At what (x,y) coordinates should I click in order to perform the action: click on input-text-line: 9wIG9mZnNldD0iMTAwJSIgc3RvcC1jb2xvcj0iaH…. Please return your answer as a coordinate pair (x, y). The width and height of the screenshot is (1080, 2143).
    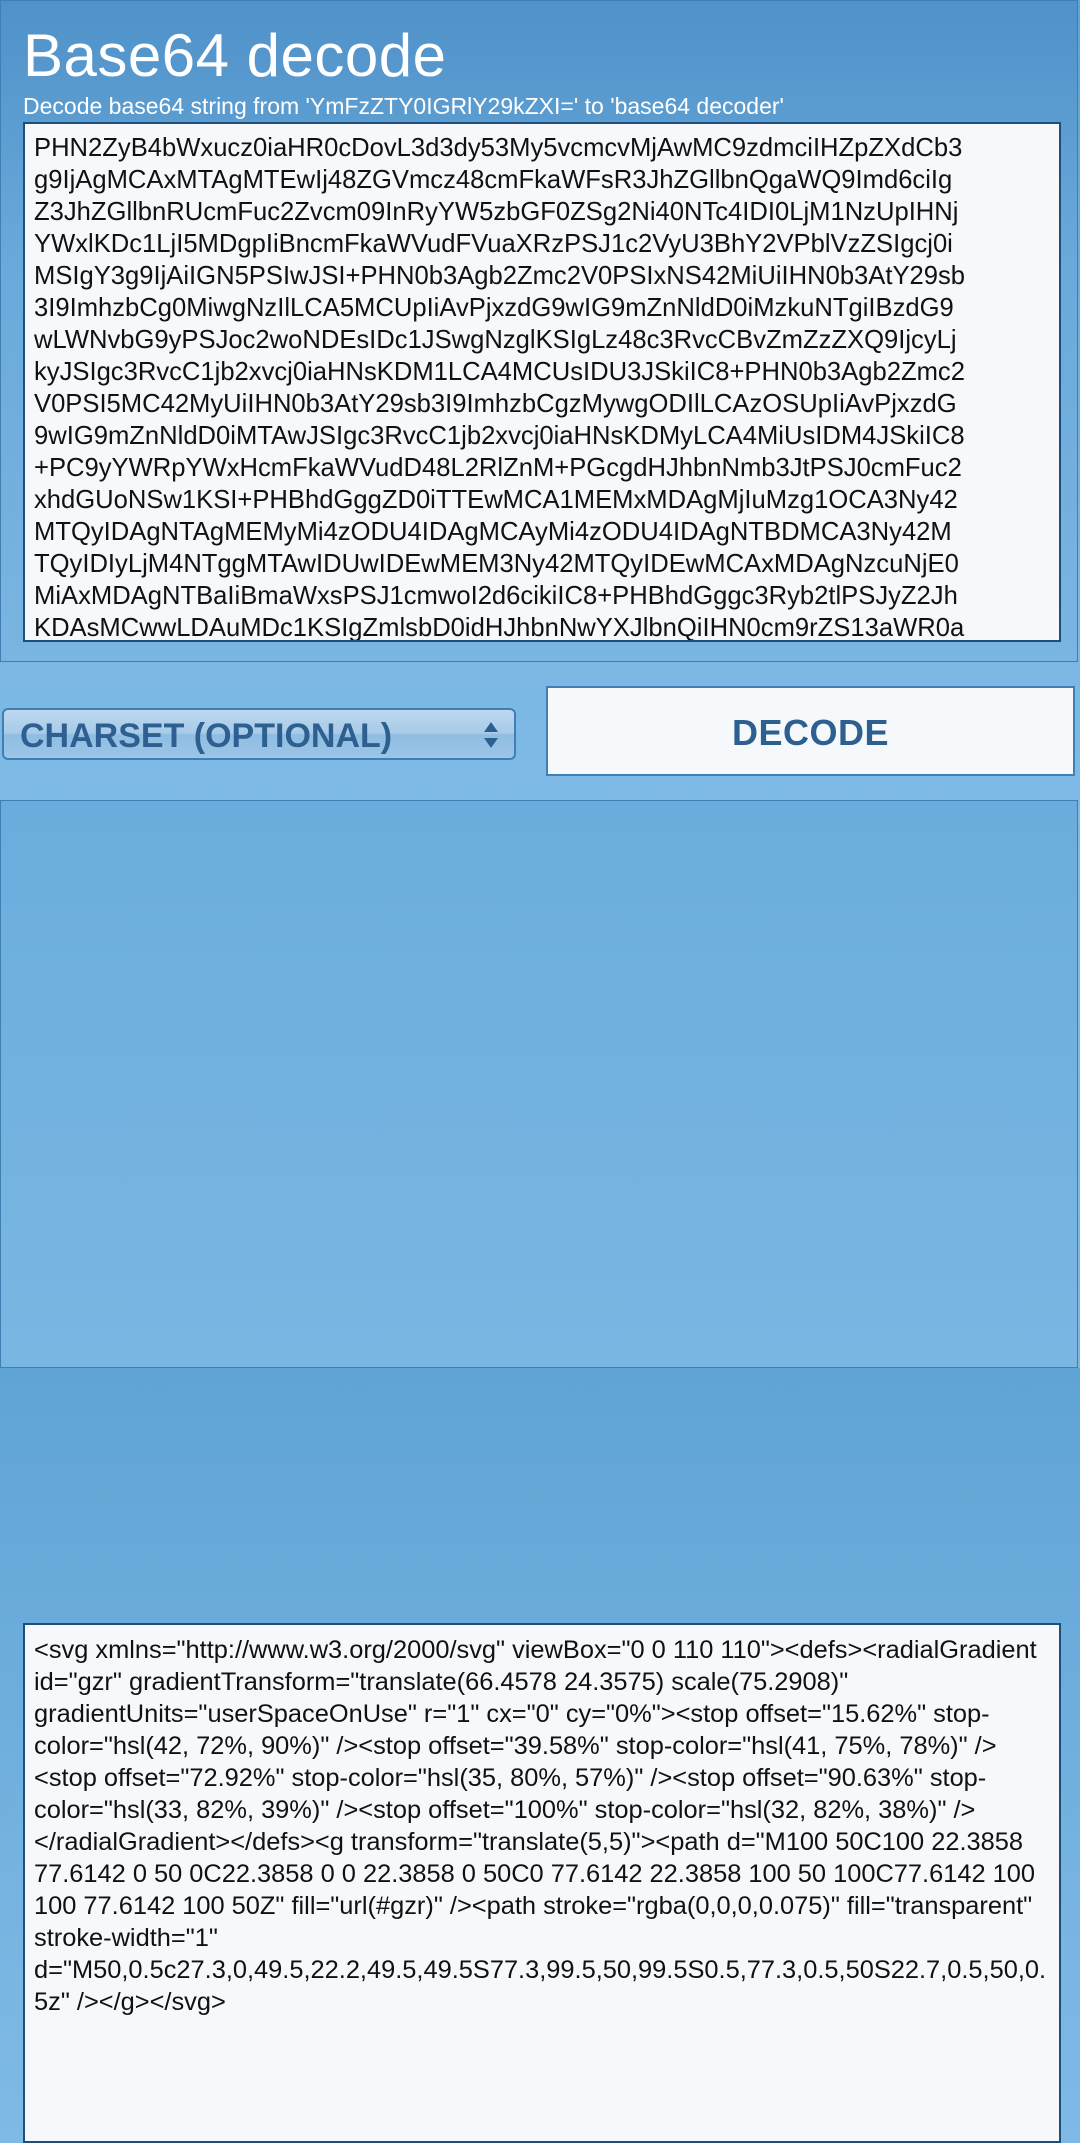
    Looking at the image, I should click on (499, 436).